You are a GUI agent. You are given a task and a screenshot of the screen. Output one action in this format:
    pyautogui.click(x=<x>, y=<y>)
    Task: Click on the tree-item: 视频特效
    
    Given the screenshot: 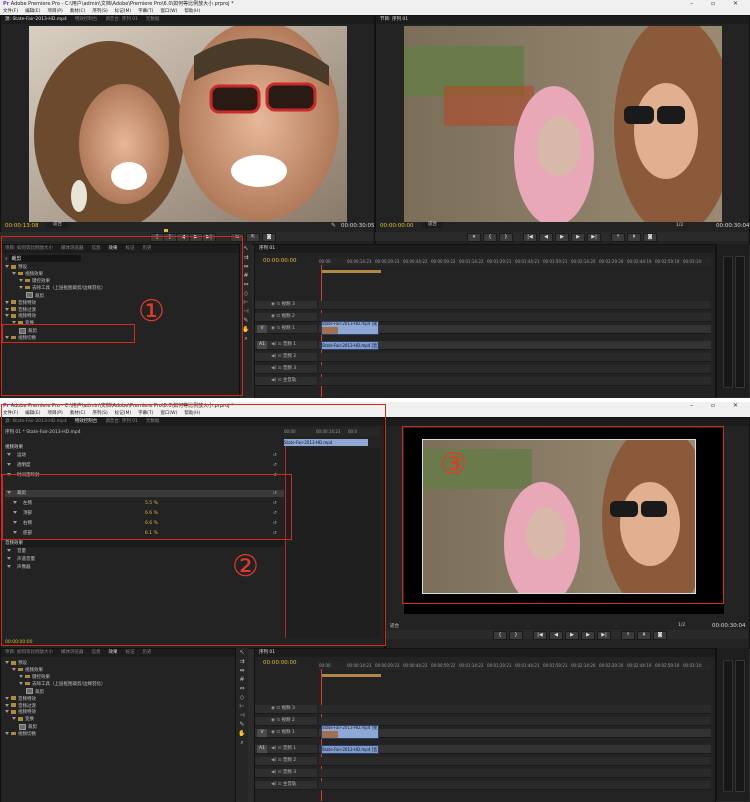 What is the action you would take?
    pyautogui.click(x=55, y=713)
    